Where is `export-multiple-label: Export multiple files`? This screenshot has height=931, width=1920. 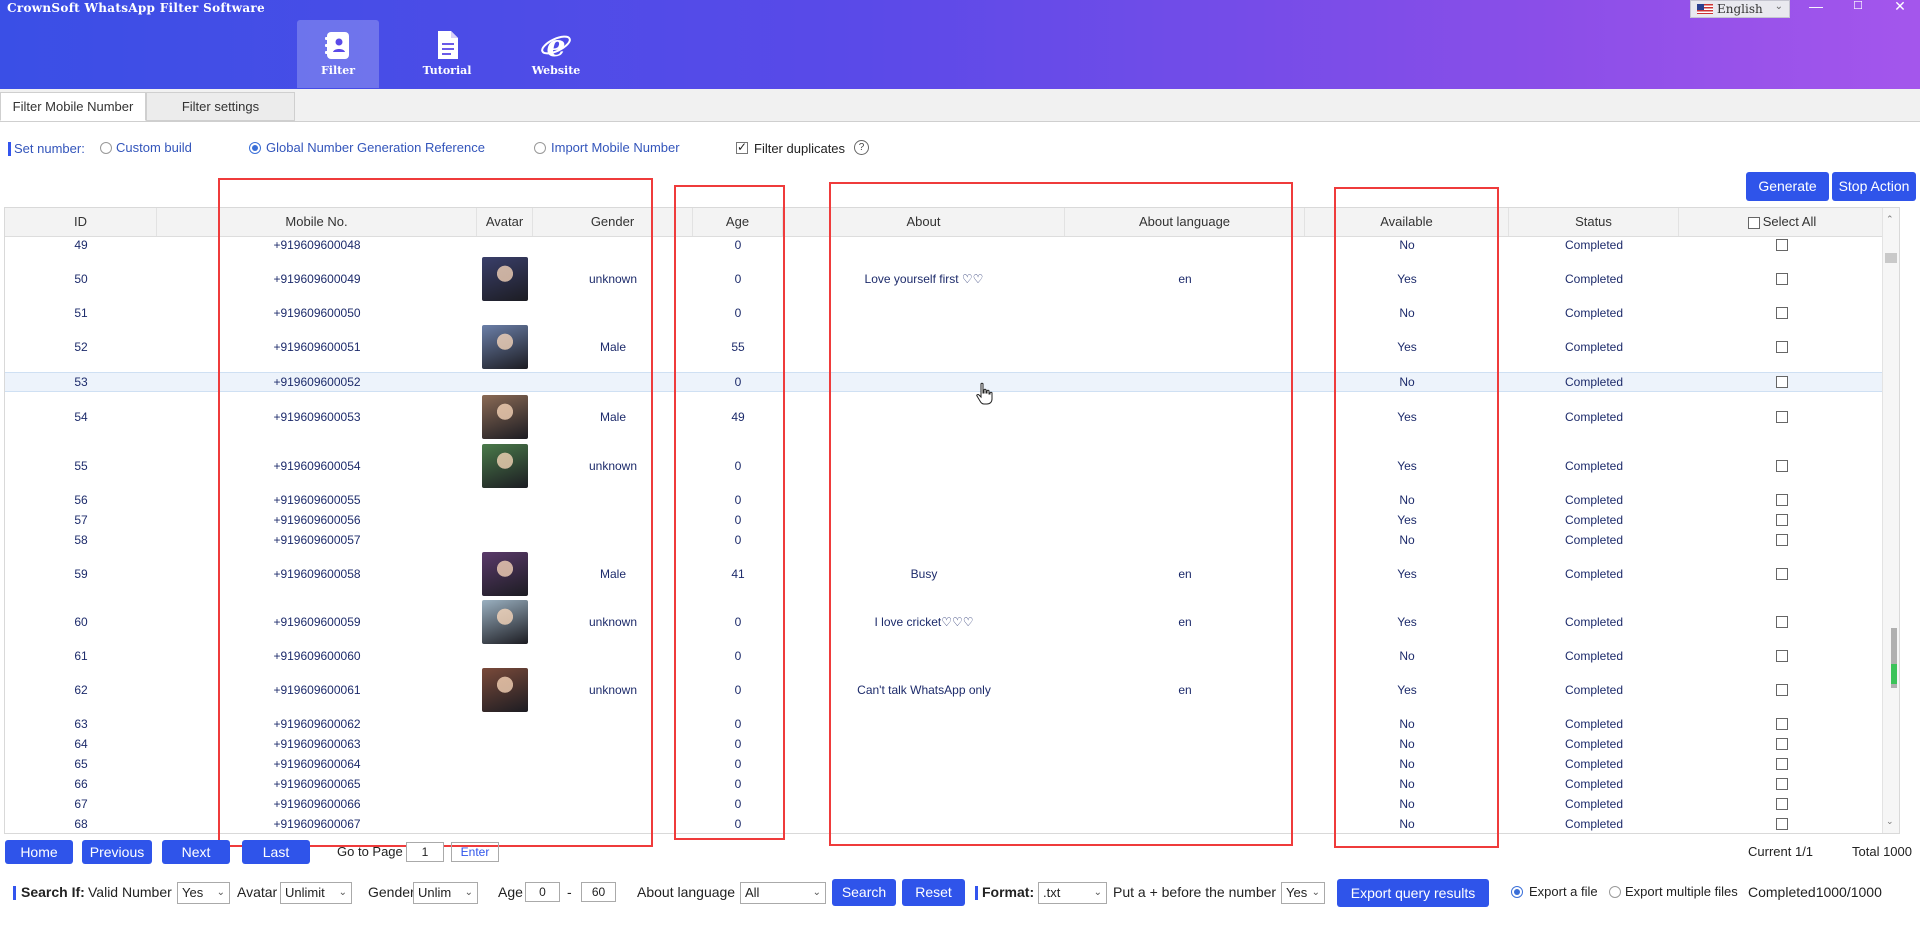 export-multiple-label: Export multiple files is located at coordinates (1681, 891).